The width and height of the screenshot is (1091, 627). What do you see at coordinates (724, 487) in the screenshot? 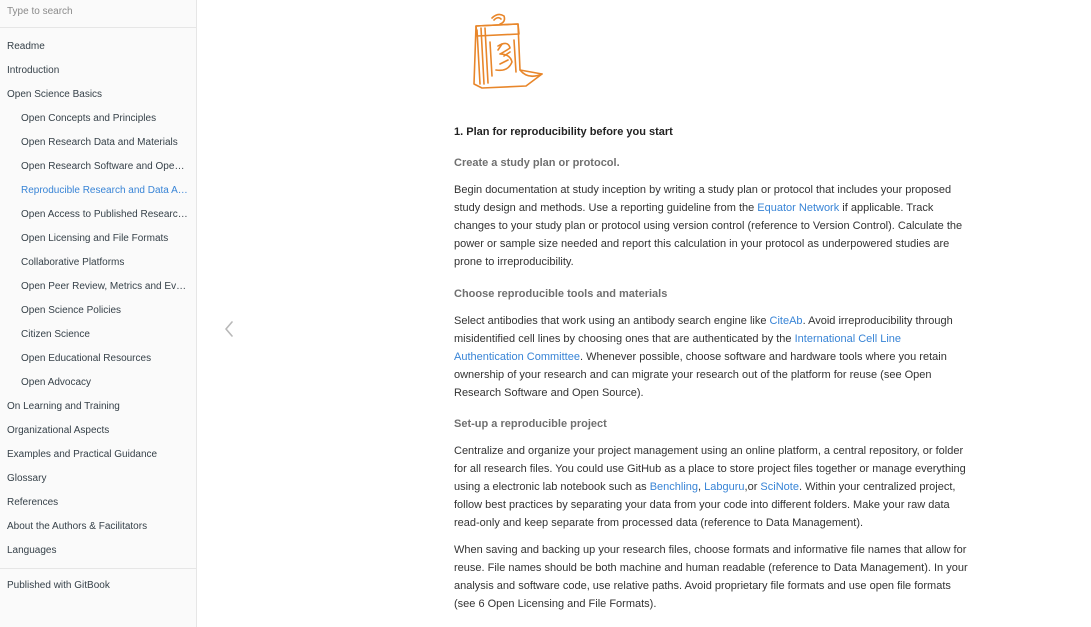
I see `link-labguru: Labguru` at bounding box center [724, 487].